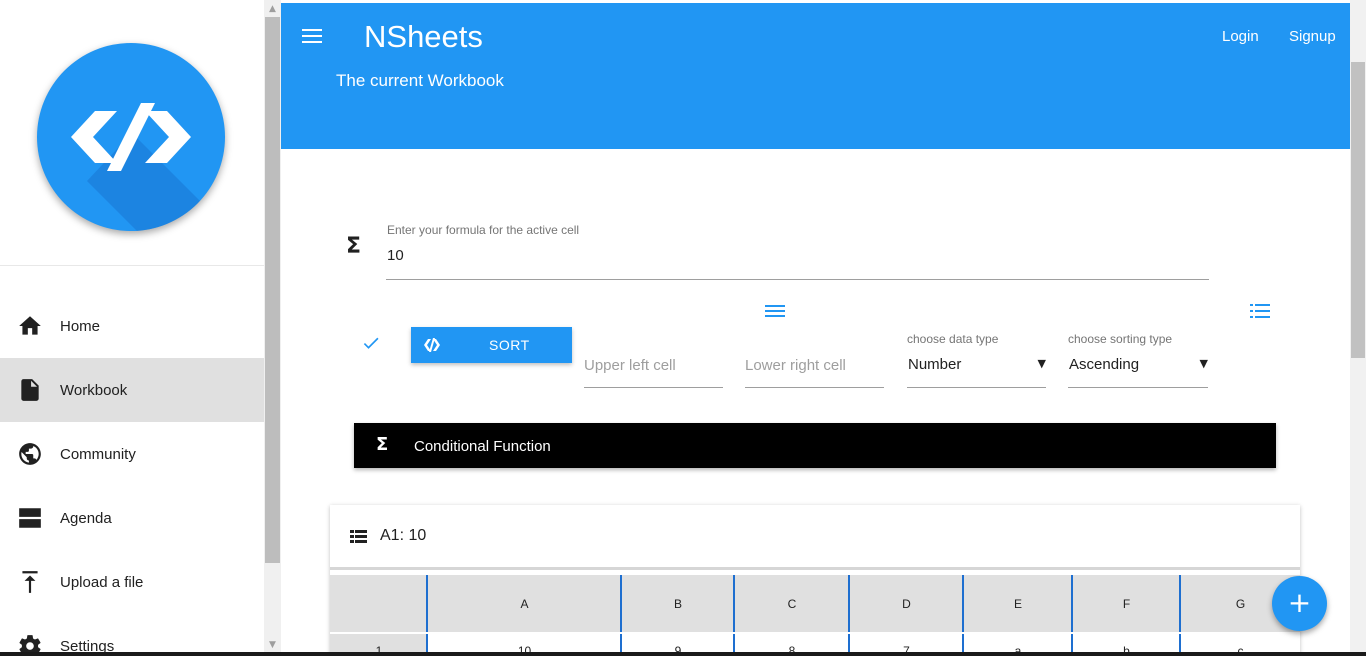  Describe the element at coordinates (1120, 339) in the screenshot. I see `sorting-type-label: choose sorting type` at that location.